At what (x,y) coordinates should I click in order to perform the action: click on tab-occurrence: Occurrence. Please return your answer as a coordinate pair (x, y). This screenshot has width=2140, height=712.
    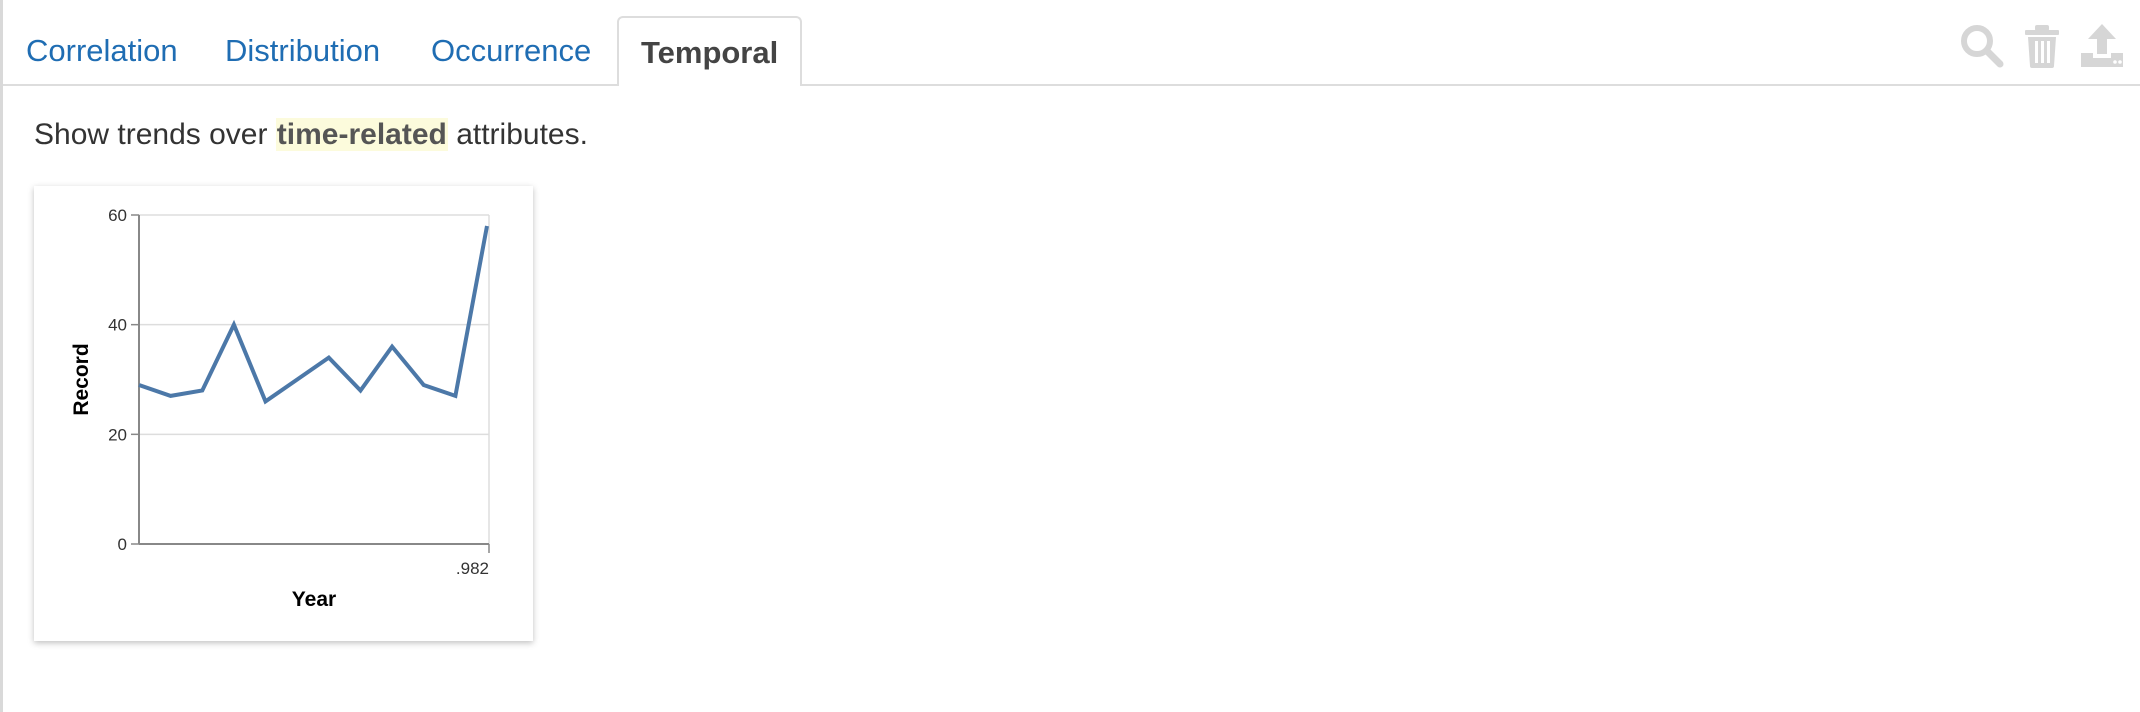
    Looking at the image, I should click on (511, 51).